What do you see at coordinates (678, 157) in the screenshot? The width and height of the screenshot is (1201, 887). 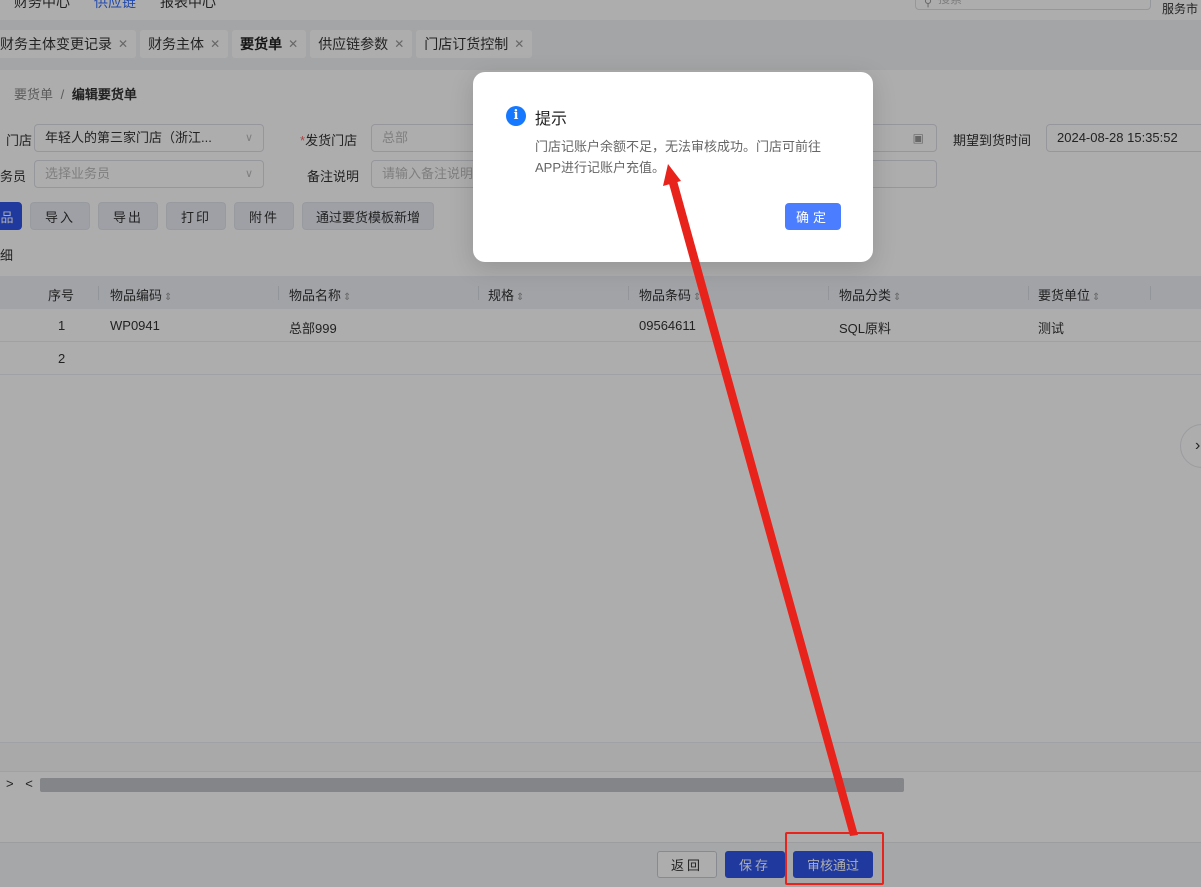 I see `dialog-message: 门店记账户余额不足，无法审核成功。门店可前往APP进行记账户充值。` at bounding box center [678, 157].